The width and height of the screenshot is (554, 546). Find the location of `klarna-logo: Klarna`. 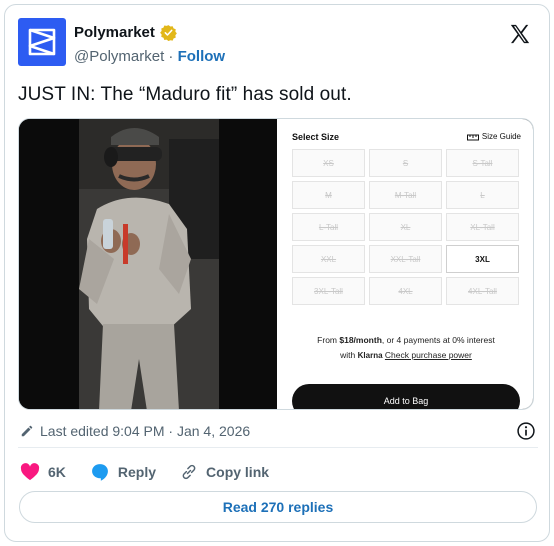

klarna-logo: Klarna is located at coordinates (370, 355).